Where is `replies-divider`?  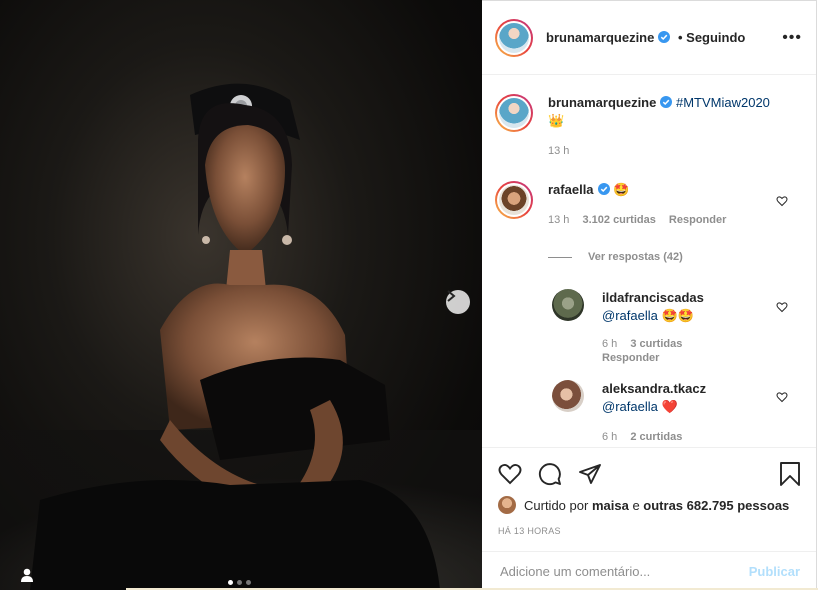
replies-divider is located at coordinates (560, 257).